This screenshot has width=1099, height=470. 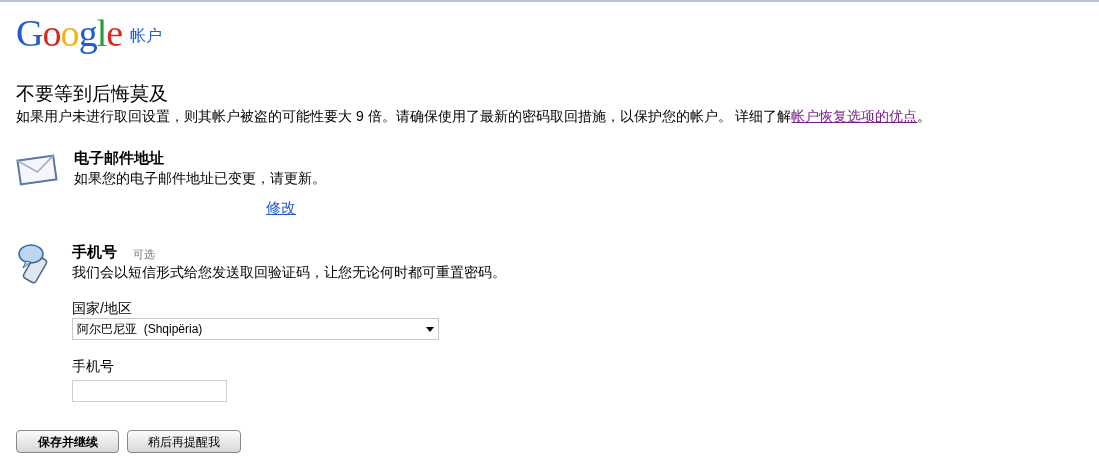 I want to click on phone-number-field, so click(x=149, y=391).